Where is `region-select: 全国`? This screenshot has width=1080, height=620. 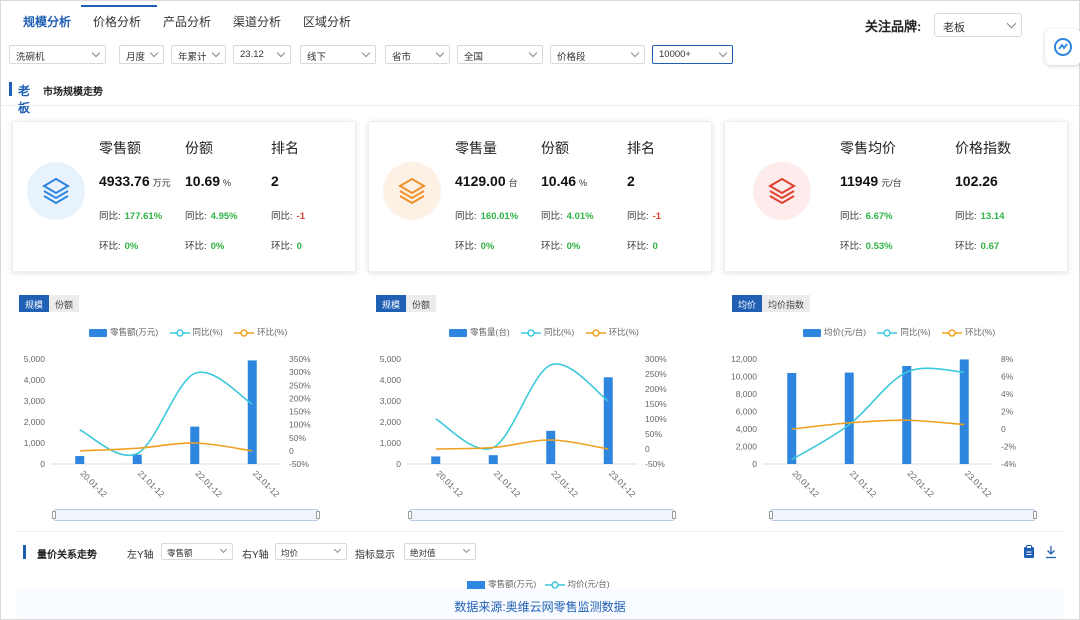
region-select: 全国 is located at coordinates (500, 54).